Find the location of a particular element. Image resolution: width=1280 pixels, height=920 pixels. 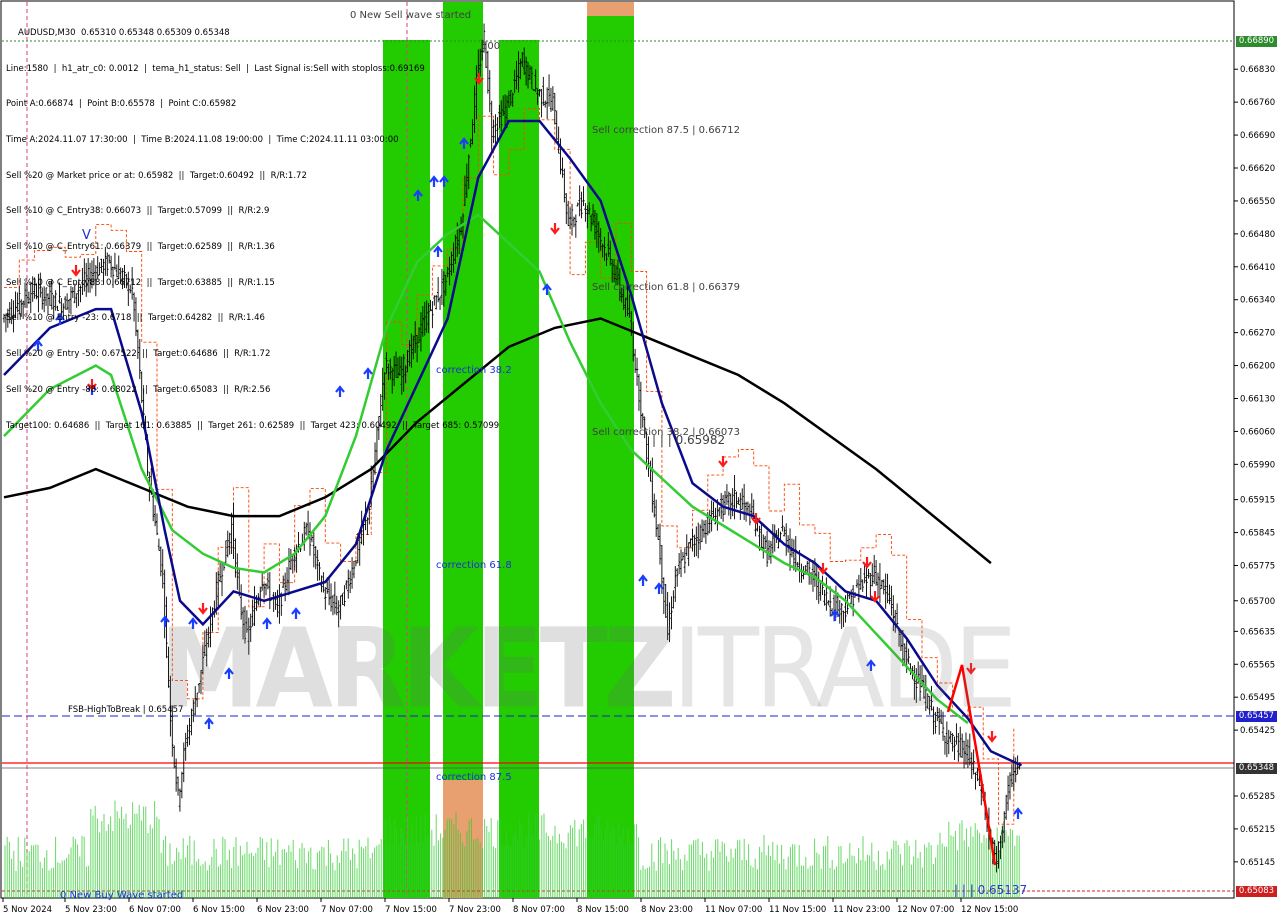

x-tick-label: 7 Nov 23:00 is located at coordinates (475, 910).